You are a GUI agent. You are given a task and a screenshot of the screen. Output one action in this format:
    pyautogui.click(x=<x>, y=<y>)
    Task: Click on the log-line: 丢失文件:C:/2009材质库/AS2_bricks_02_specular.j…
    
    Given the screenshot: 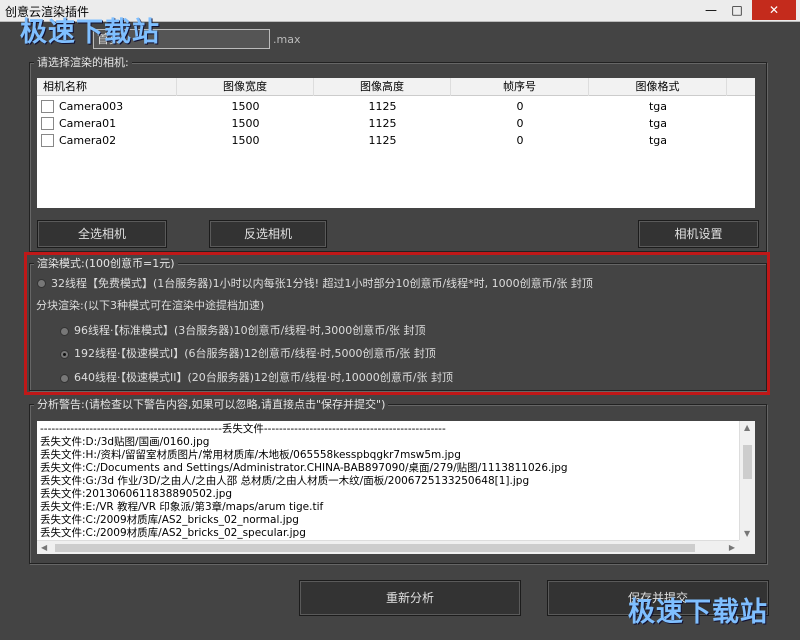 What is the action you would take?
    pyautogui.click(x=173, y=533)
    